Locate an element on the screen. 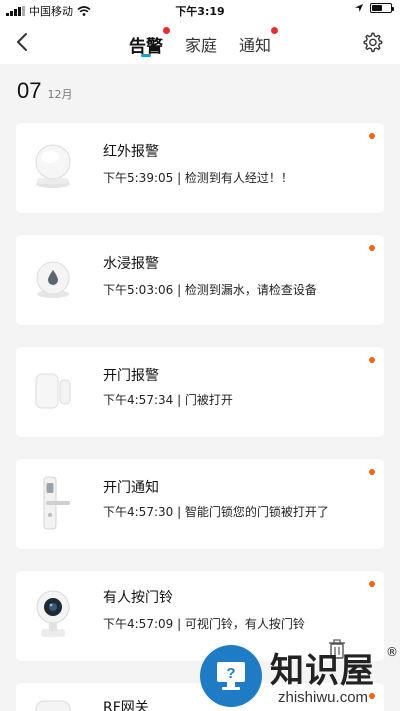  motion-sensor-icon is located at coordinates (53, 166).